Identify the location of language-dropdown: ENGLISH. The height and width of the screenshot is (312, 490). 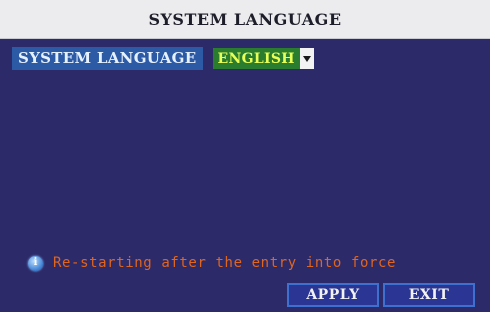
(263, 58).